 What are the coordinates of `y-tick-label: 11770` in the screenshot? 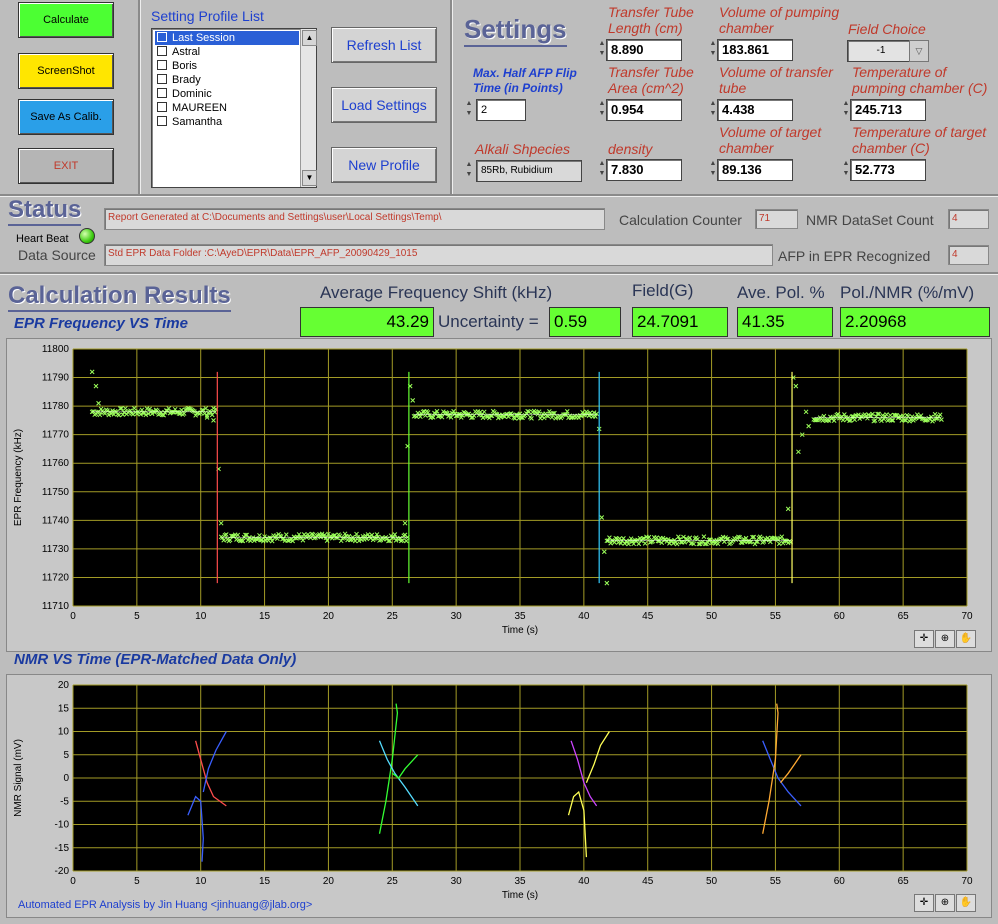 It's located at (56, 435).